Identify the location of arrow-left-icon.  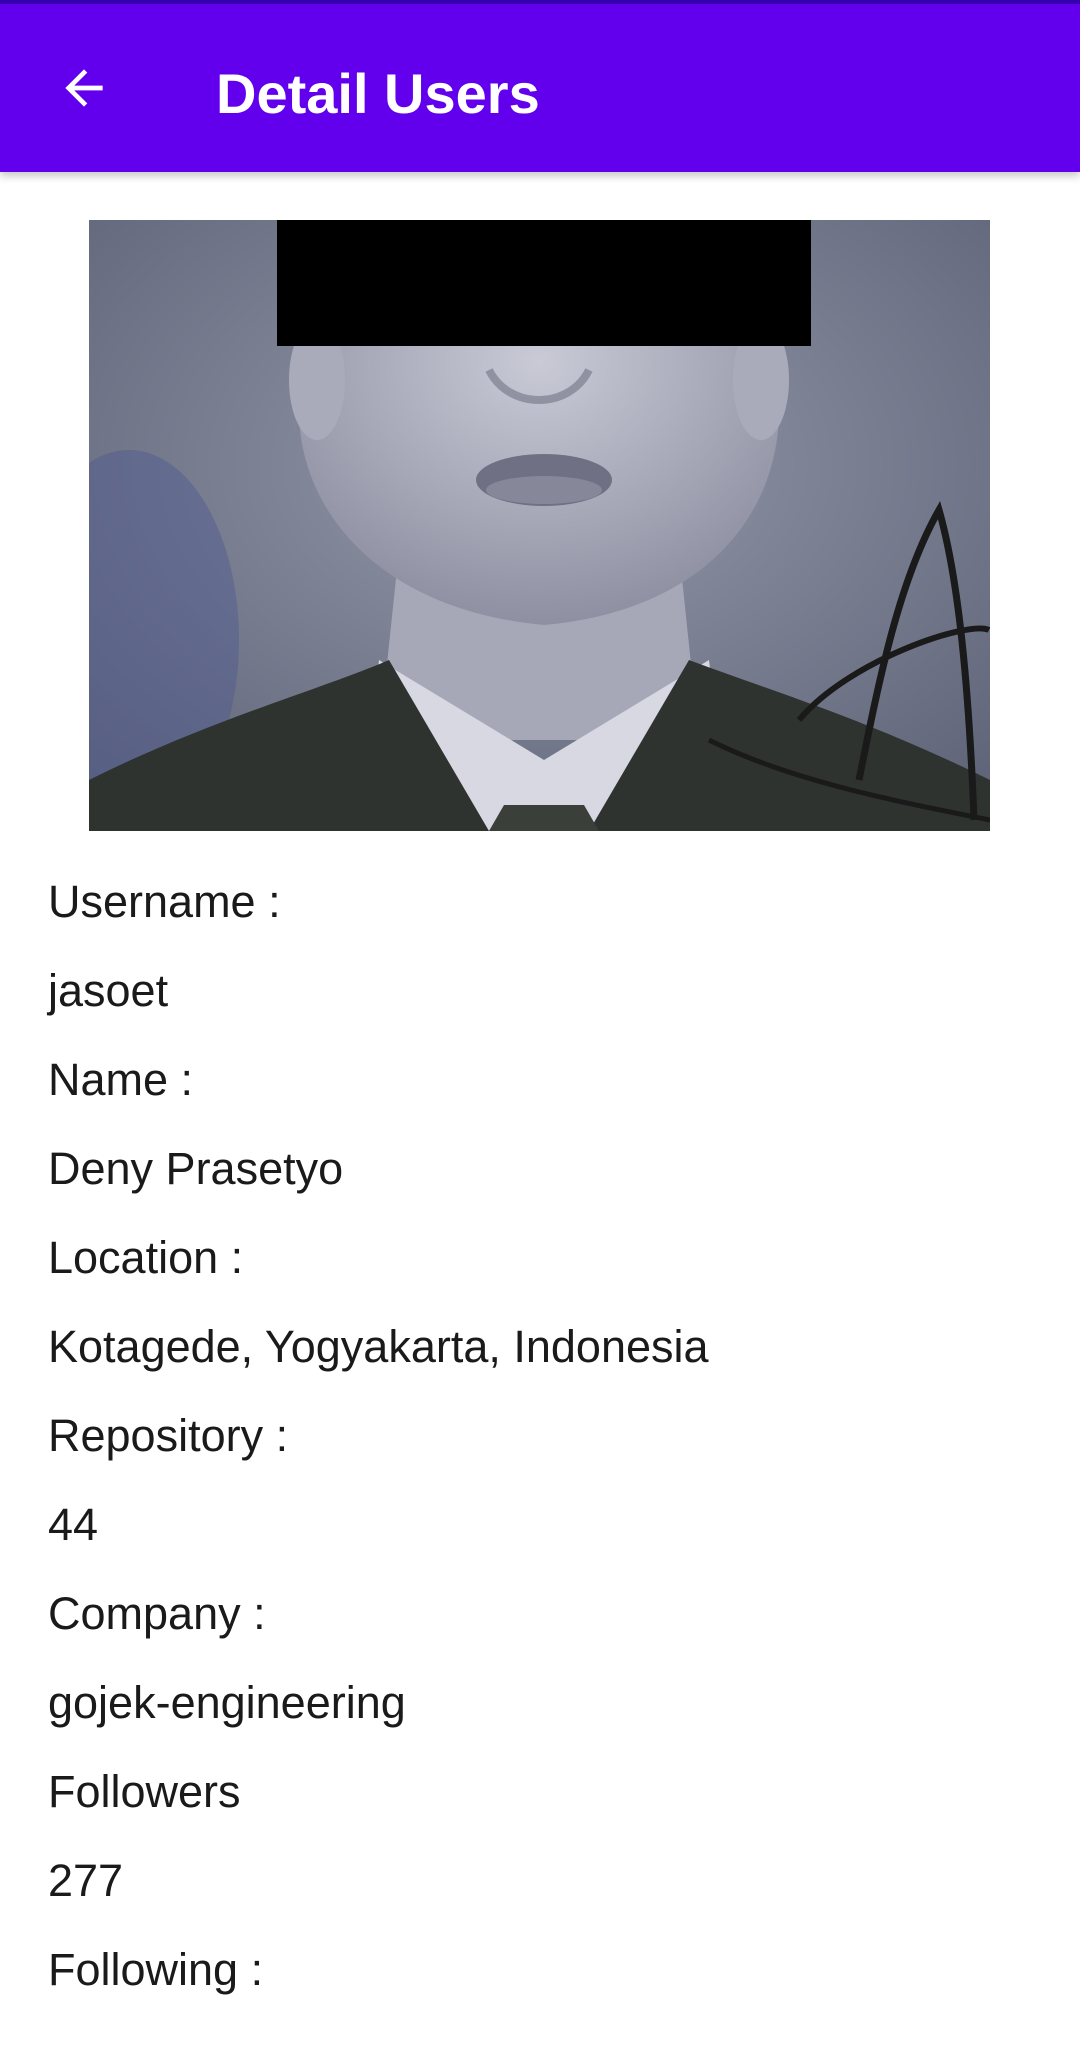
(84, 88).